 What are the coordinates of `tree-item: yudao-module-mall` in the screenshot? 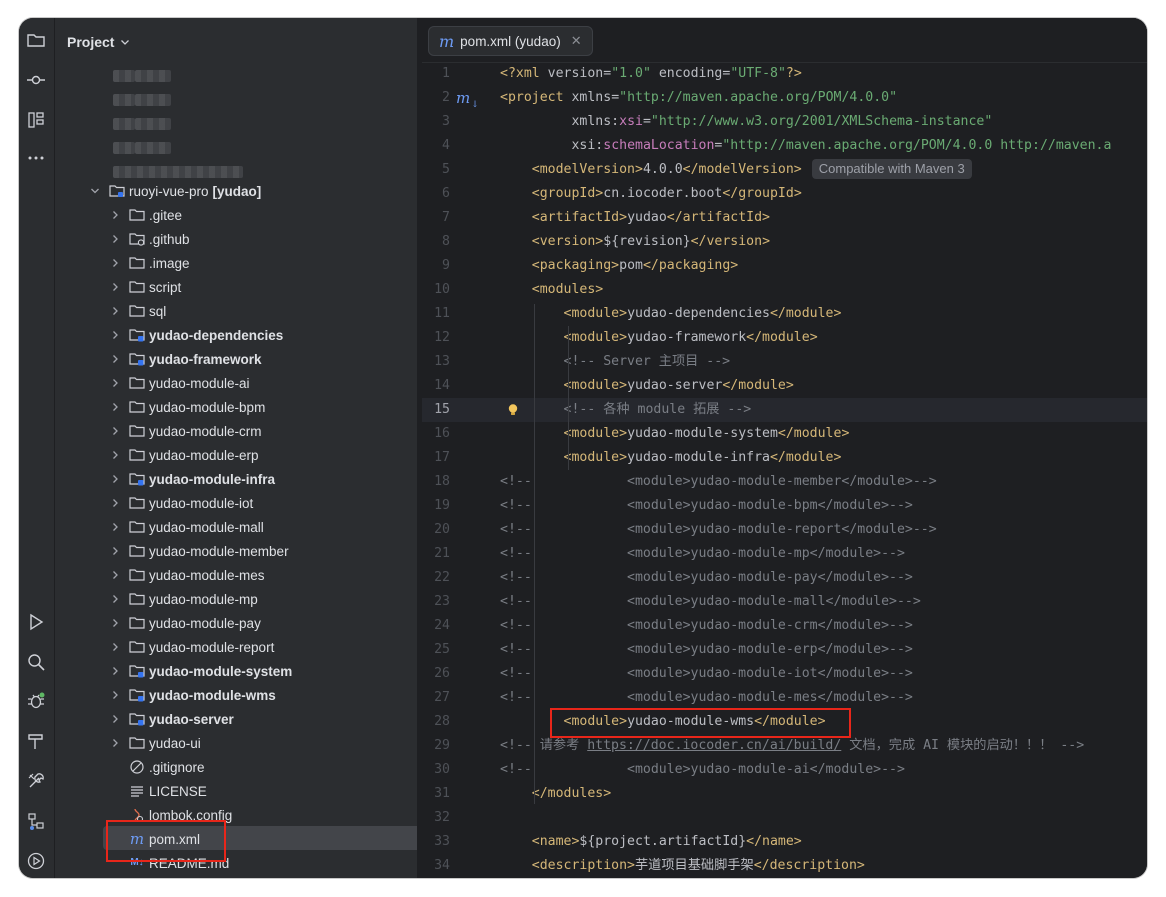 It's located at (186, 527).